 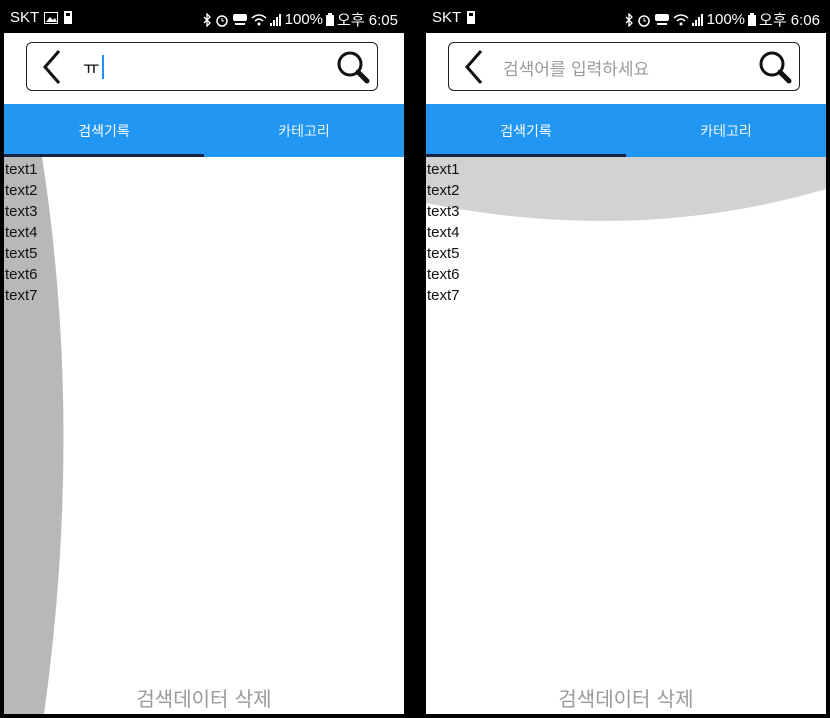 I want to click on search-input: ㅠ, so click(x=93, y=67).